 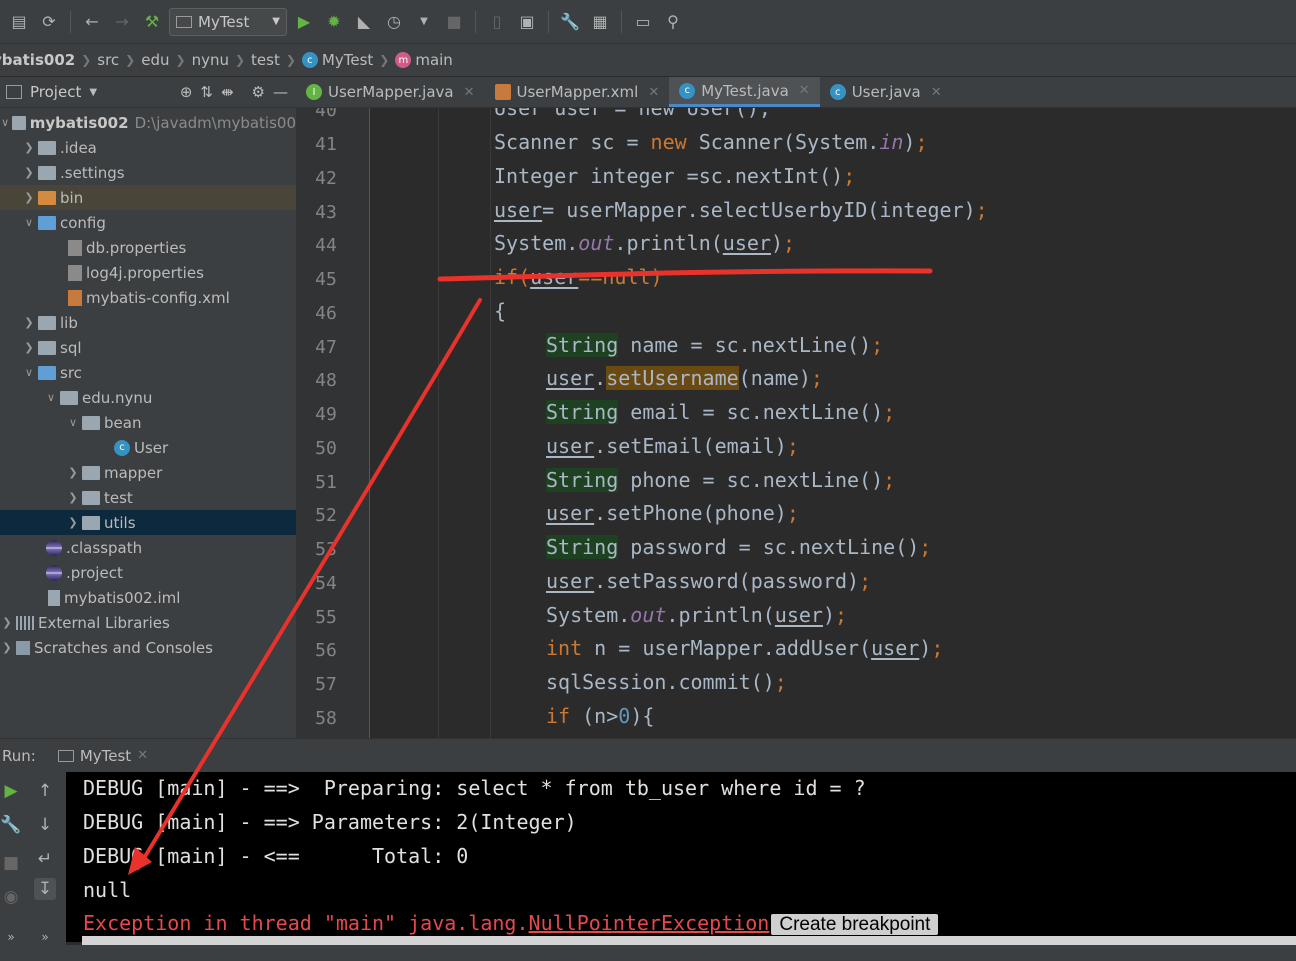 What do you see at coordinates (148, 347) in the screenshot?
I see `tree-item-sql: ❯ sql` at bounding box center [148, 347].